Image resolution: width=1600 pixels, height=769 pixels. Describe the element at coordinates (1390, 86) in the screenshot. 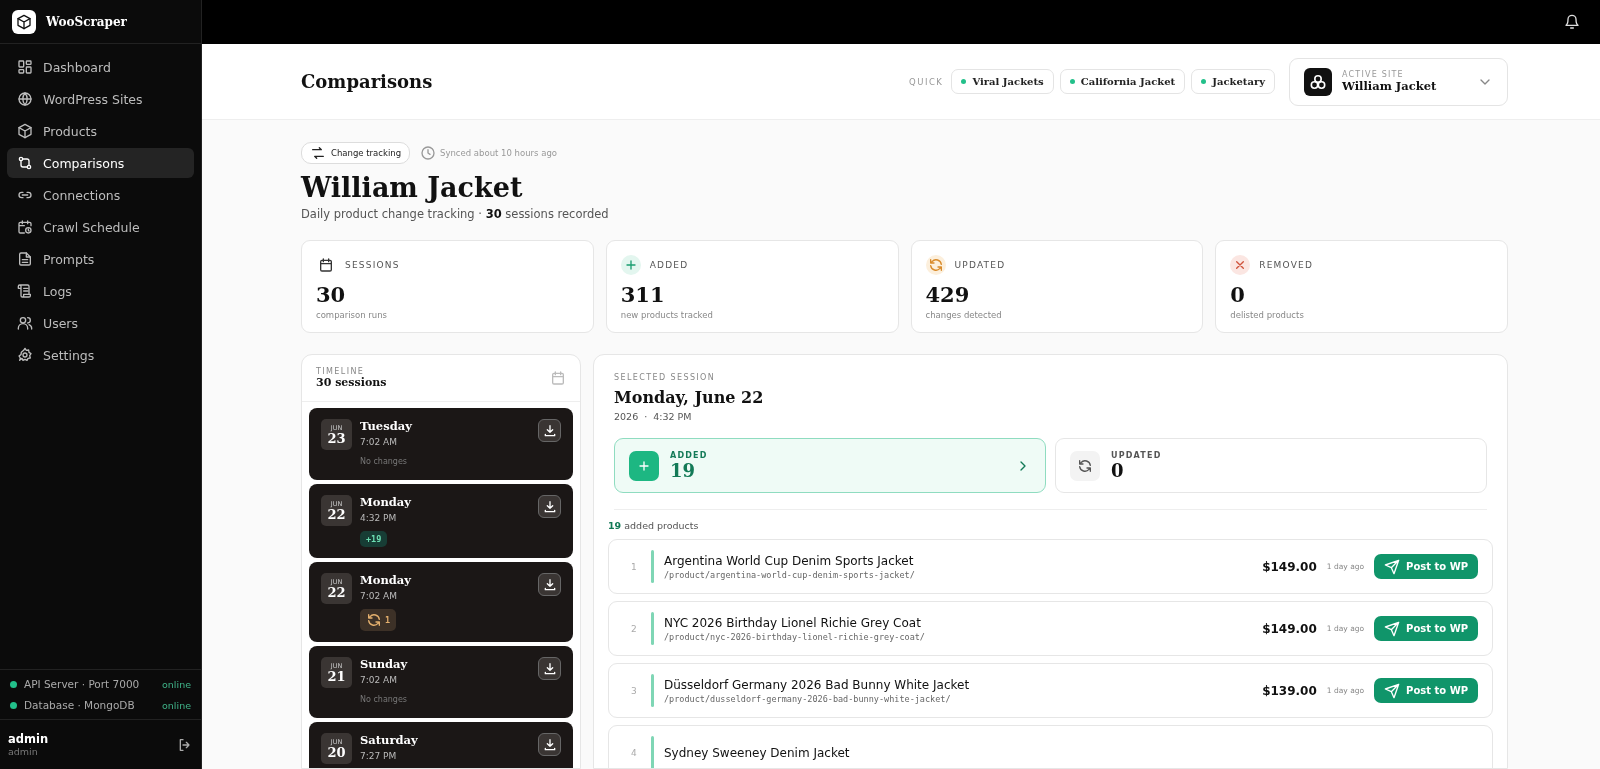

I see `active-site-name: William Jacket` at that location.